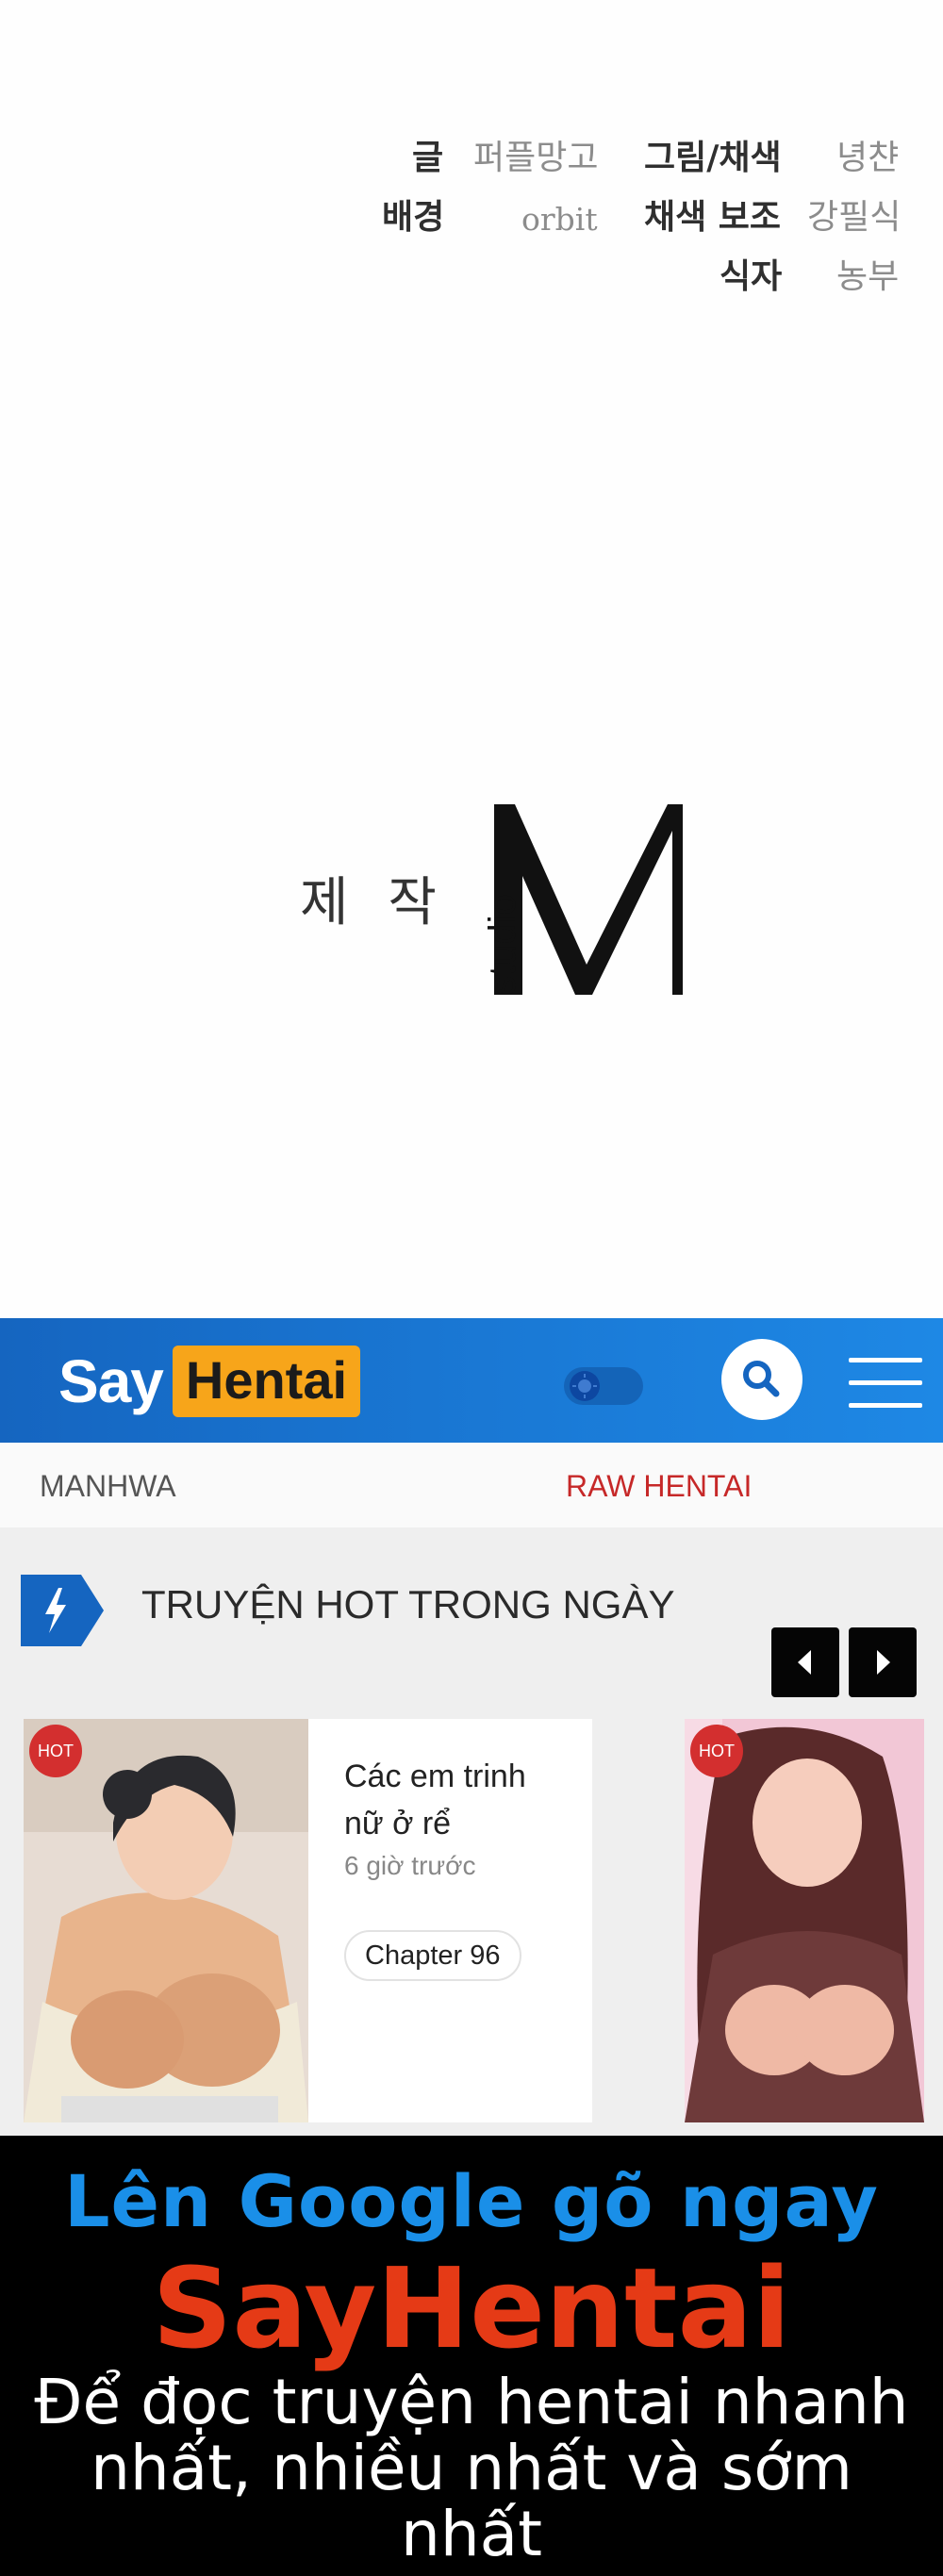 The image size is (943, 2576). What do you see at coordinates (410, 1865) in the screenshot?
I see `comic-updated-time: 6 giờ trước` at bounding box center [410, 1865].